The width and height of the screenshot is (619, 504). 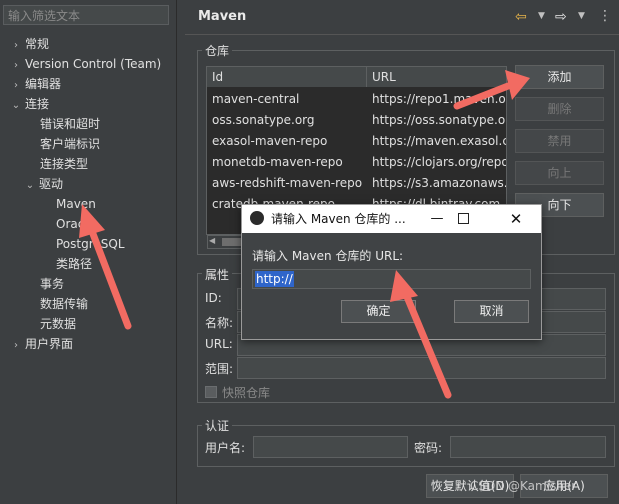 What do you see at coordinates (328, 256) in the screenshot?
I see `dialog-prompt: 请输入 Maven 仓库的 URL:` at bounding box center [328, 256].